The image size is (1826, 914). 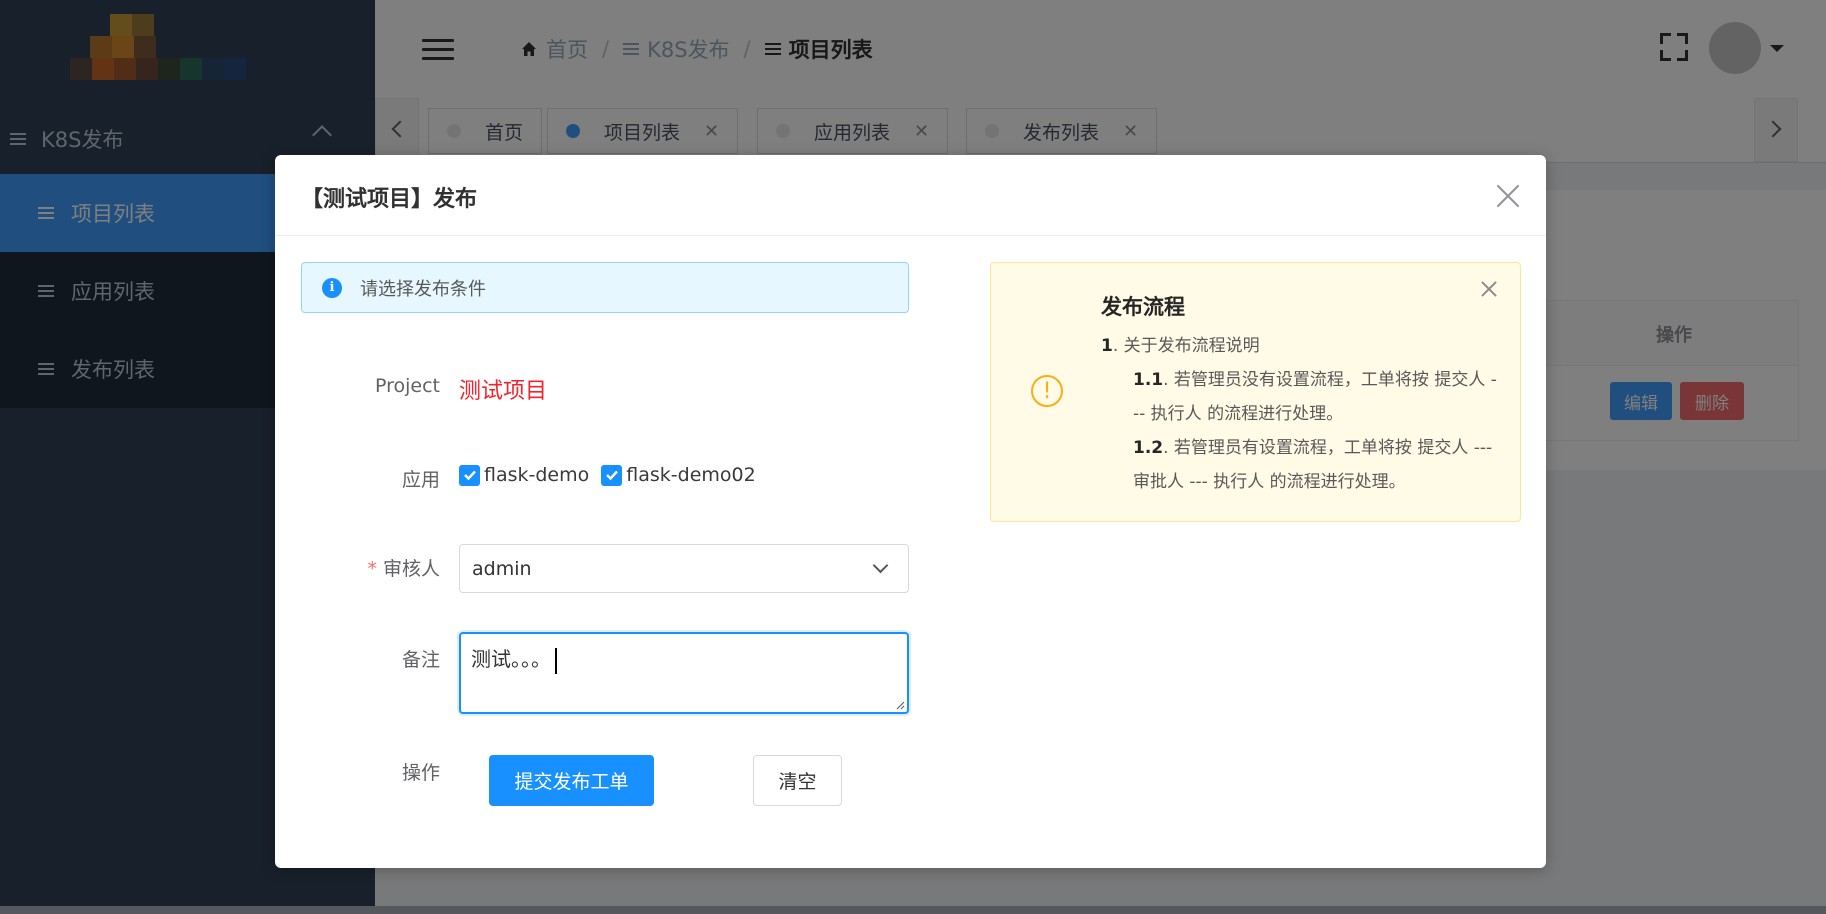 I want to click on app-label: 应用, so click(x=420, y=480).